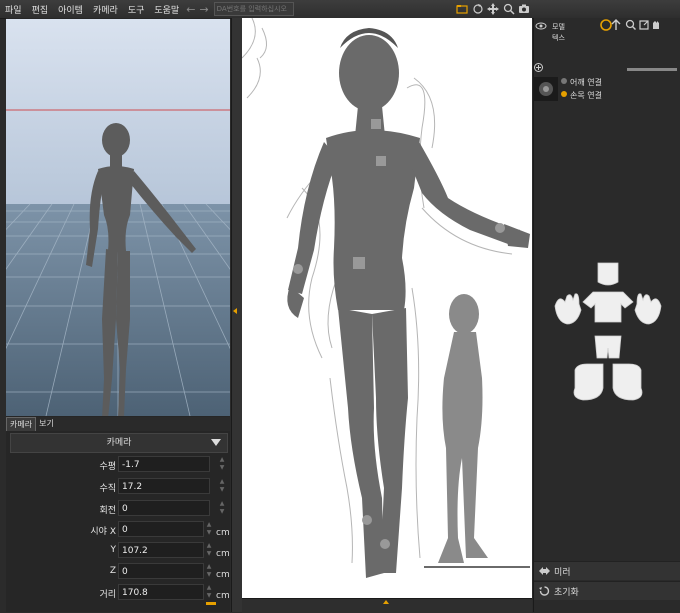 This screenshot has height=613, width=680. What do you see at coordinates (544, 571) in the screenshot?
I see `mirror-arrows-icon` at bounding box center [544, 571].